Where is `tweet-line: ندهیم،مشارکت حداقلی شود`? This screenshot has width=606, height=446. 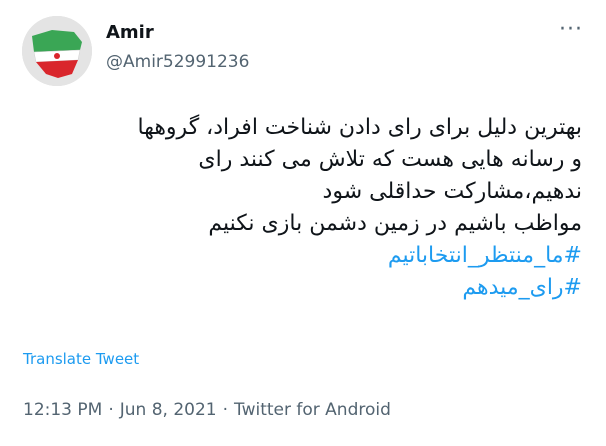
tweet-line: ندهیم،مشارکت حداقلی شود is located at coordinates (452, 191).